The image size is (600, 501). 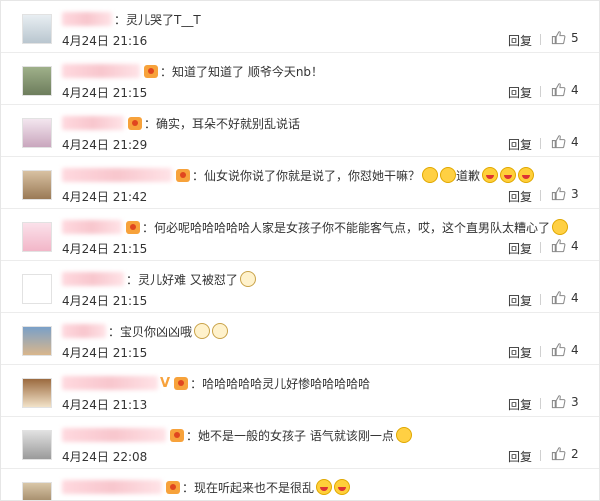 I want to click on comment-line: ：确实，耳朵不好就别乱说话, so click(x=181, y=123).